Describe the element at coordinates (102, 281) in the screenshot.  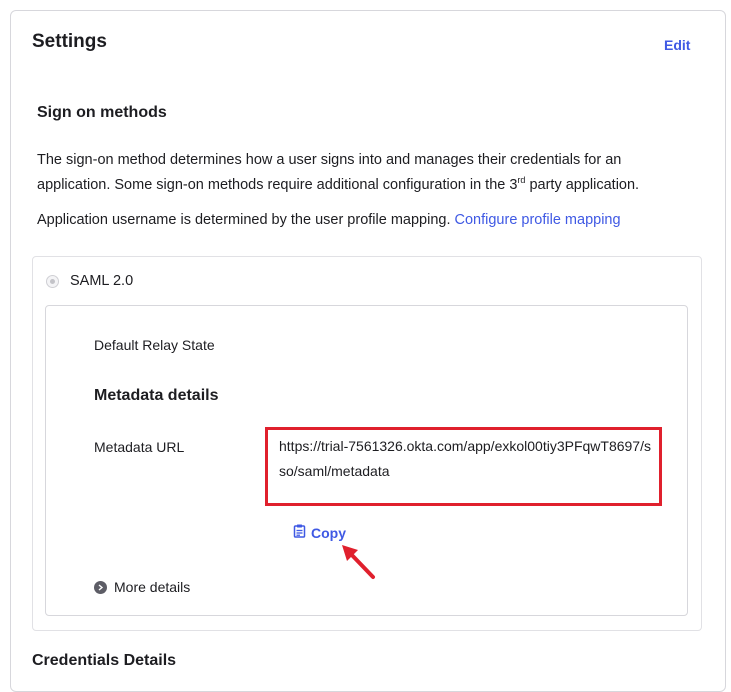
I see `saml-label: SAML 2.0` at that location.